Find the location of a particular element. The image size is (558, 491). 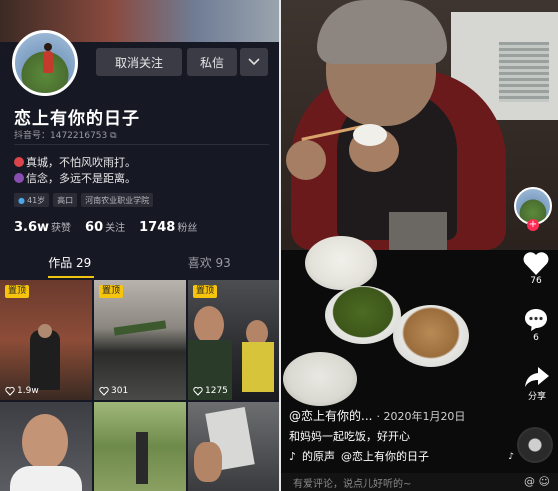

copy-icon: ⧉ is located at coordinates (113, 136).